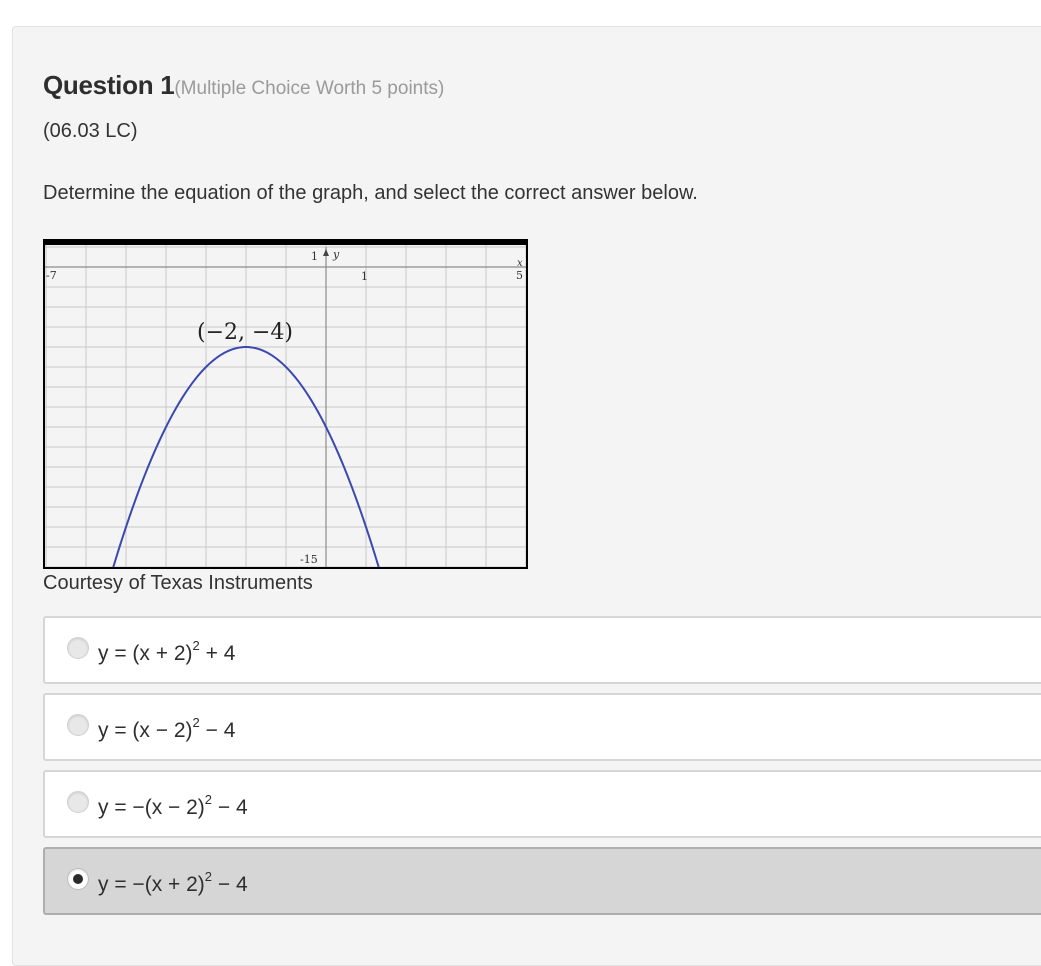 The width and height of the screenshot is (1041, 966). What do you see at coordinates (245, 332) in the screenshot?
I see `vertex-label: (−2, −4)` at bounding box center [245, 332].